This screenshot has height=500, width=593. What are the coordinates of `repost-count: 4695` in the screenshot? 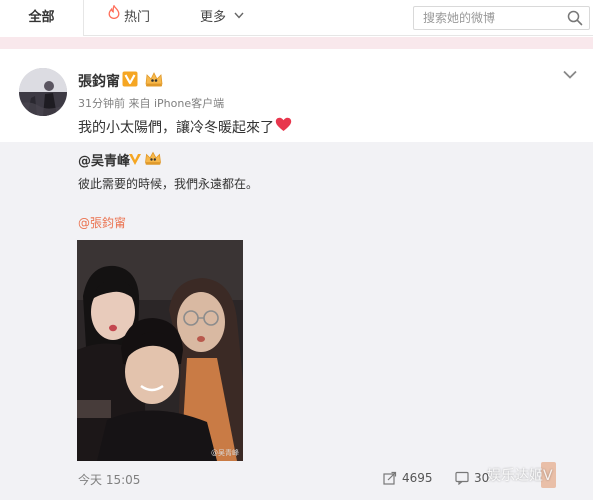 It's located at (417, 478).